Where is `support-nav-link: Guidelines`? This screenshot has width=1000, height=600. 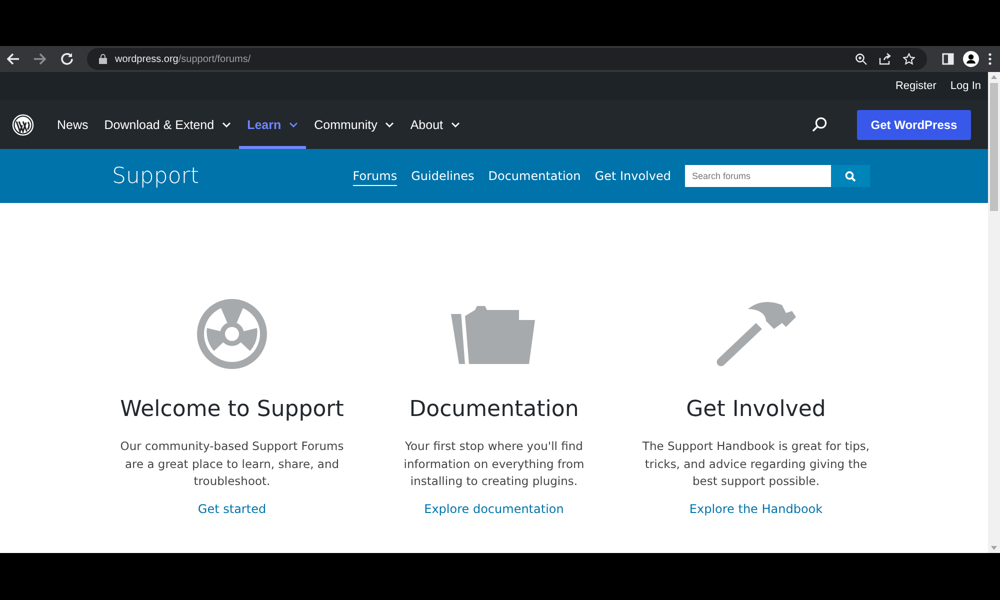
support-nav-link: Guidelines is located at coordinates (442, 176).